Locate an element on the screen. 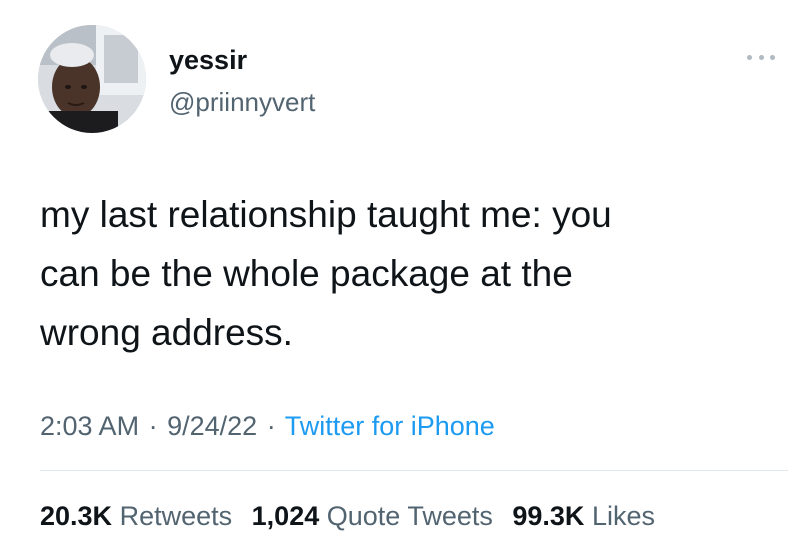  quote-tweets-stat: 1,024 Quote Tweets is located at coordinates (372, 516).